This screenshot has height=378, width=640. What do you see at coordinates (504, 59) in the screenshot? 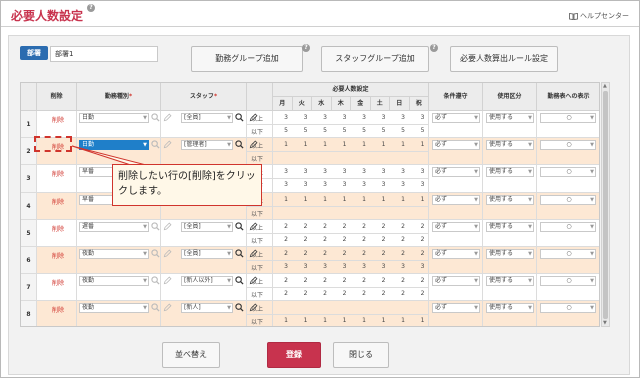
I see `rule-setting-button: 必要人数算出ルール設定` at bounding box center [504, 59].